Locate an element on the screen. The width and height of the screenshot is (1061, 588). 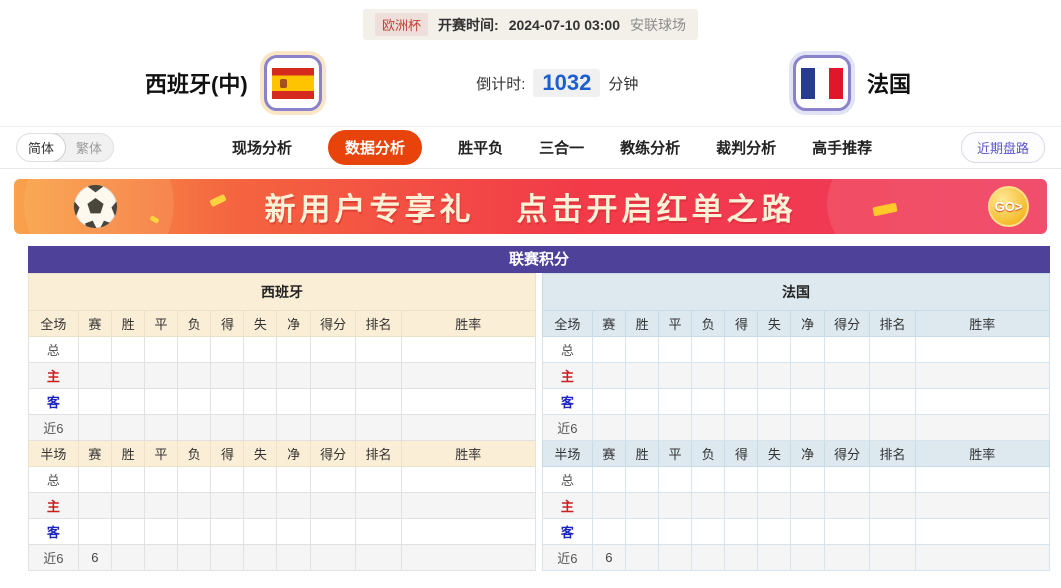
countdown-label: 倒计时: is located at coordinates (501, 84).